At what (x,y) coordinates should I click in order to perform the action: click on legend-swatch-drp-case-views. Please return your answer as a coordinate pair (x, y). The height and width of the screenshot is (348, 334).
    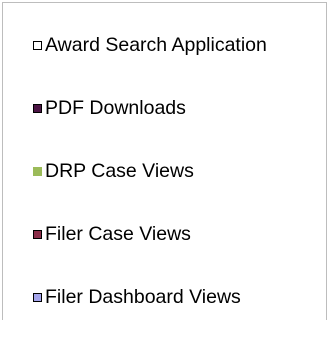
    Looking at the image, I should click on (37, 171).